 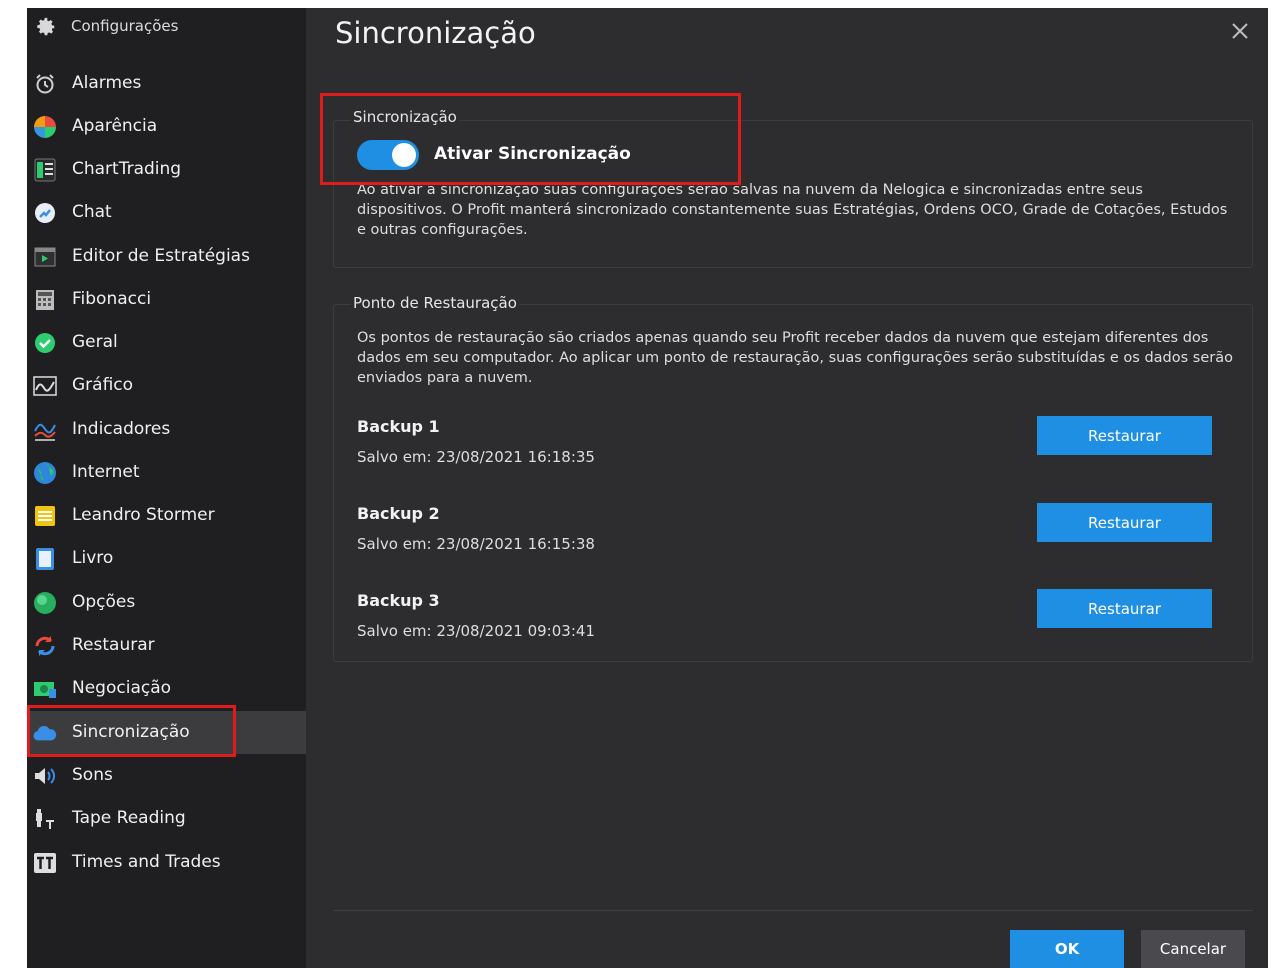 I want to click on tape-reading-icon, so click(x=45, y=819).